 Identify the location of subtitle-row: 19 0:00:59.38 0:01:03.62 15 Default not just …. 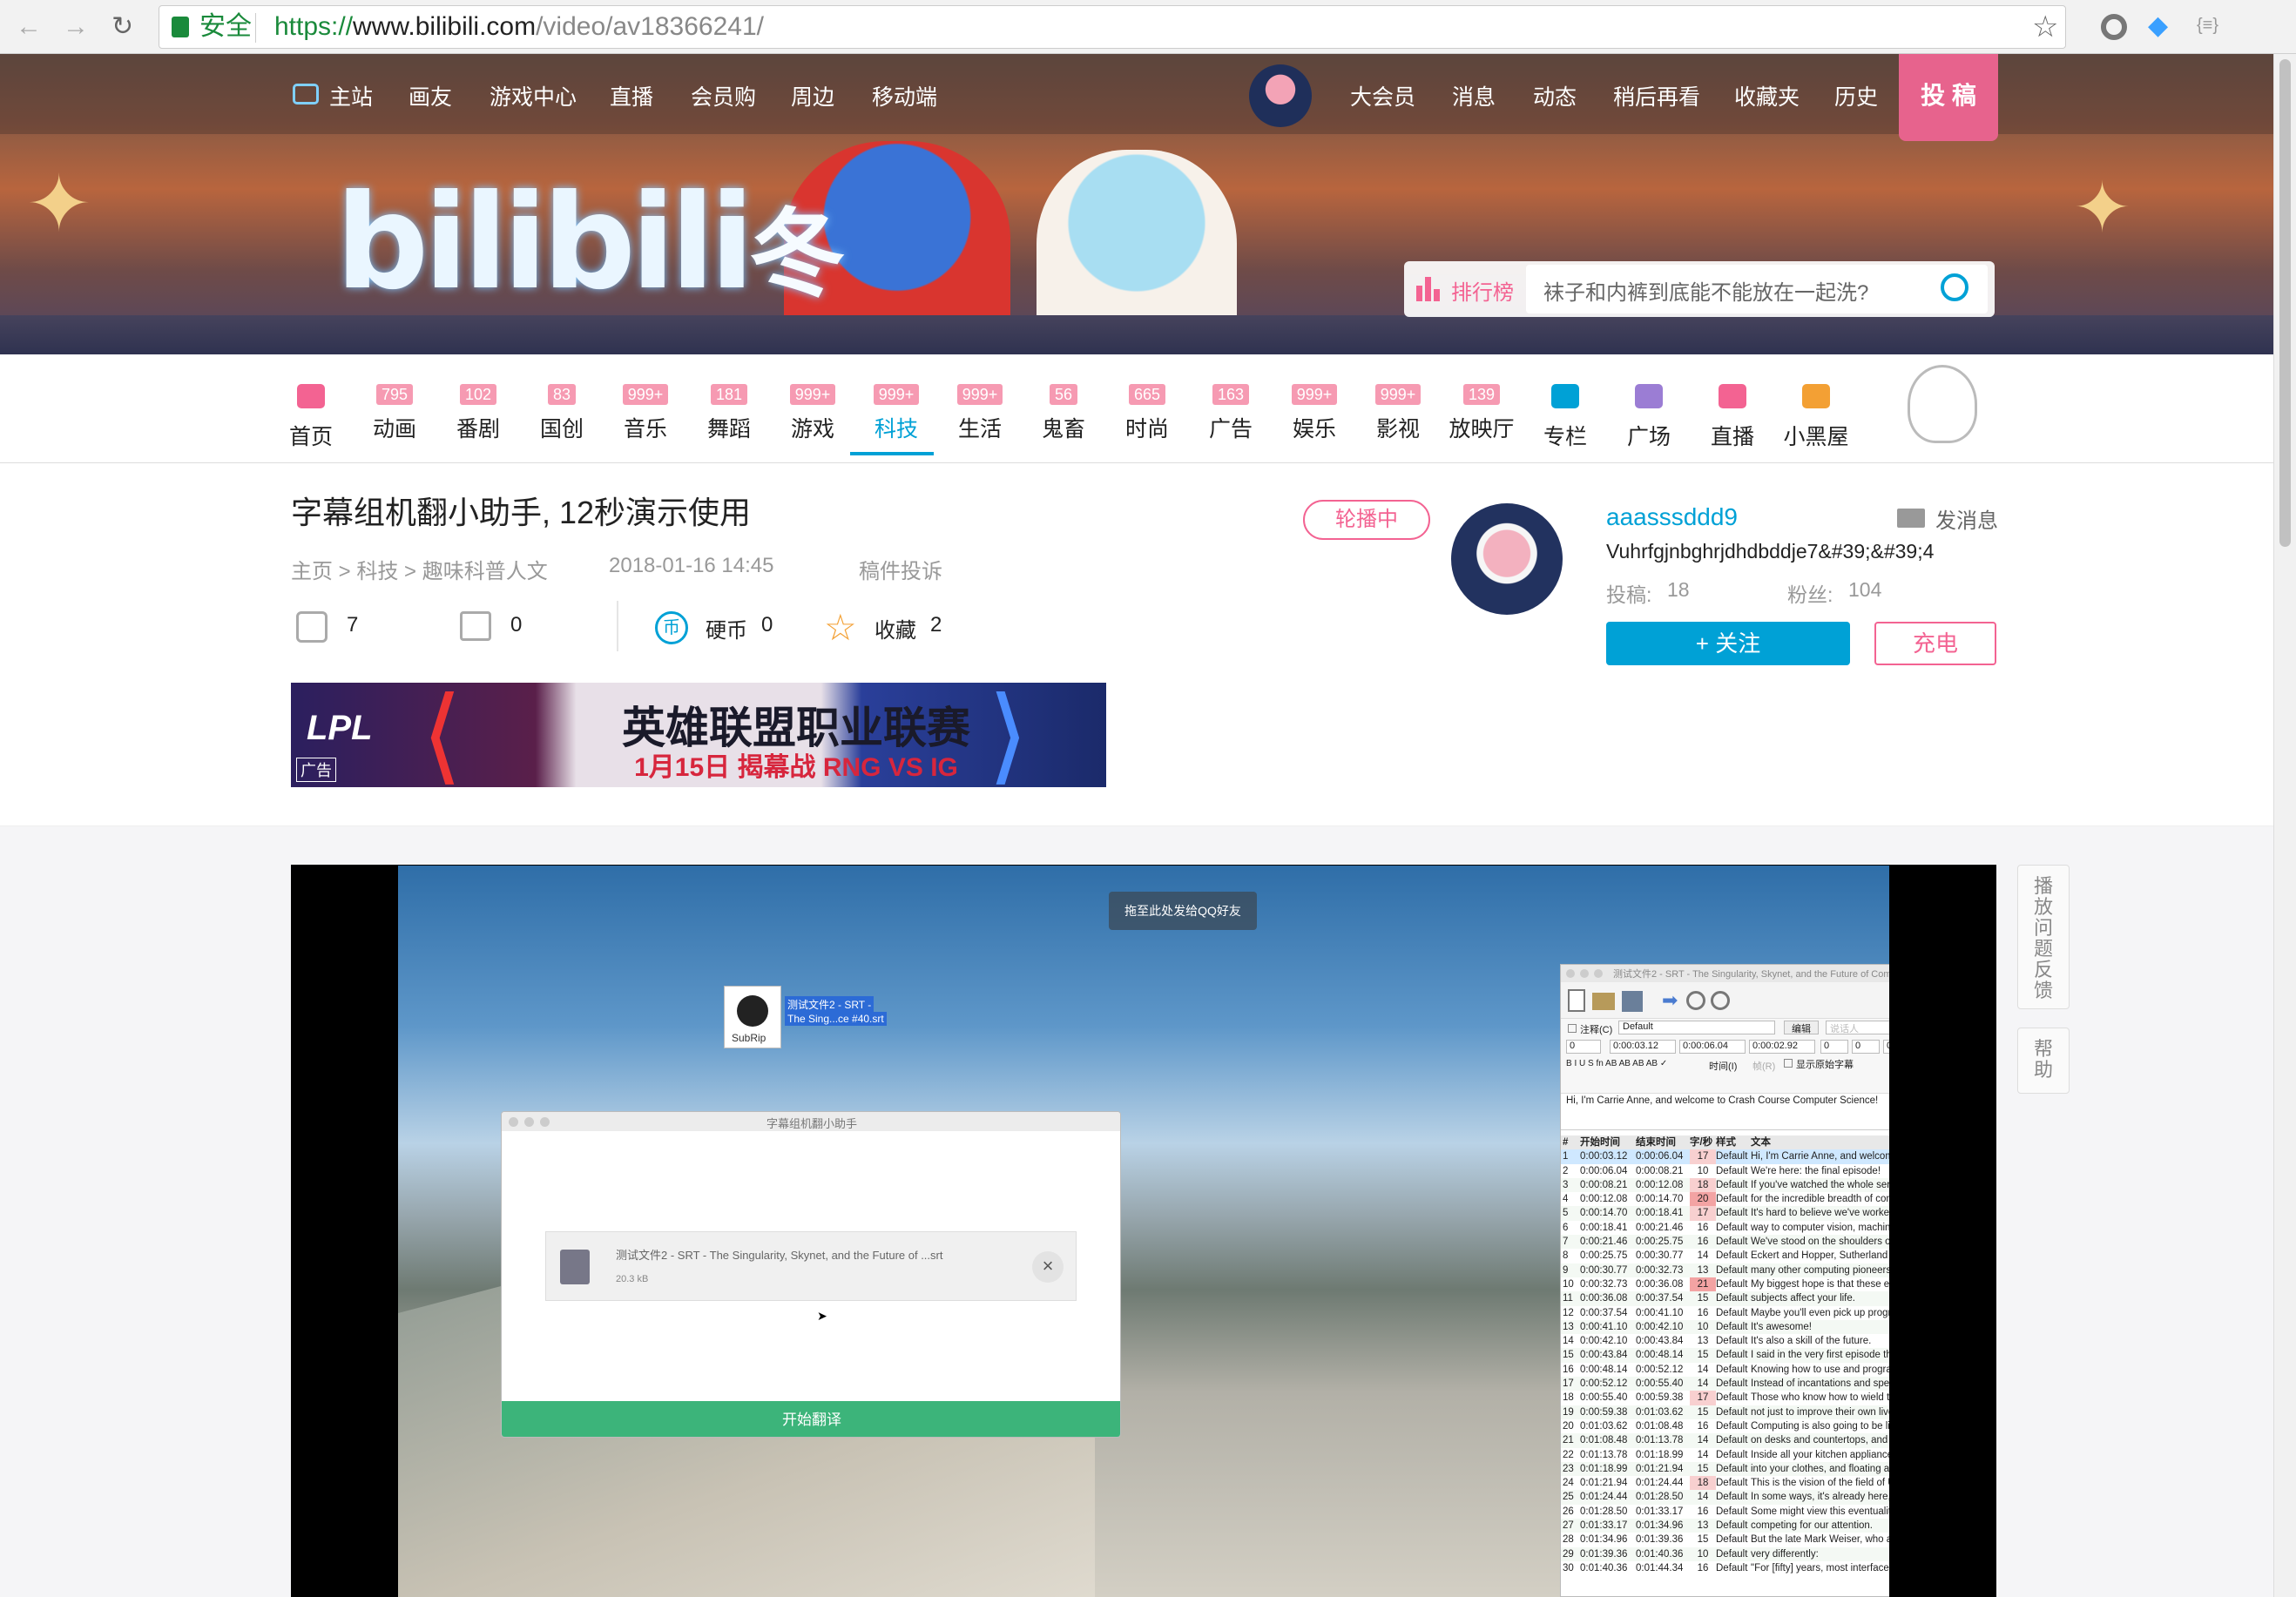
(1725, 1412).